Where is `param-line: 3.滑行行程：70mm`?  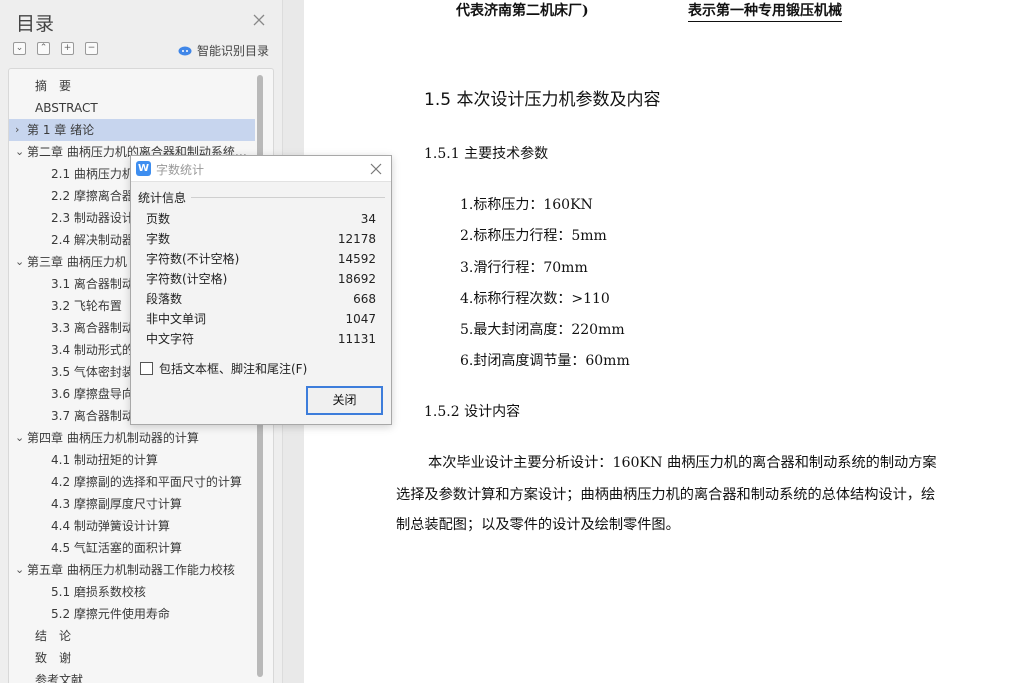
param-line: 3.滑行行程：70mm is located at coordinates (524, 268).